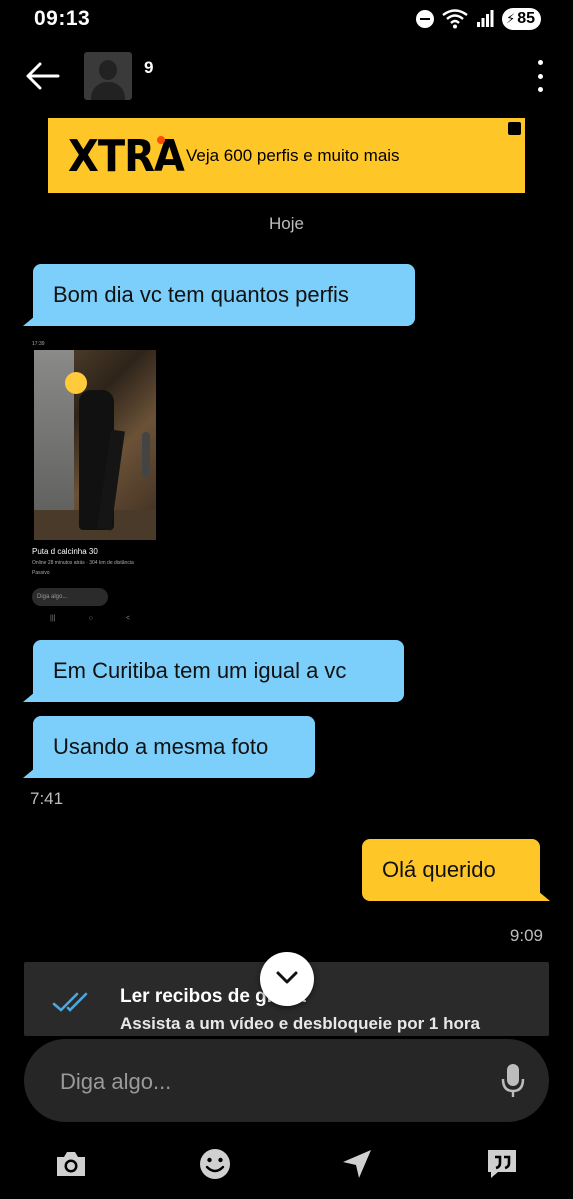 Image resolution: width=573 pixels, height=1199 pixels. Describe the element at coordinates (286, 223) in the screenshot. I see `date-separator: Hoje` at that location.